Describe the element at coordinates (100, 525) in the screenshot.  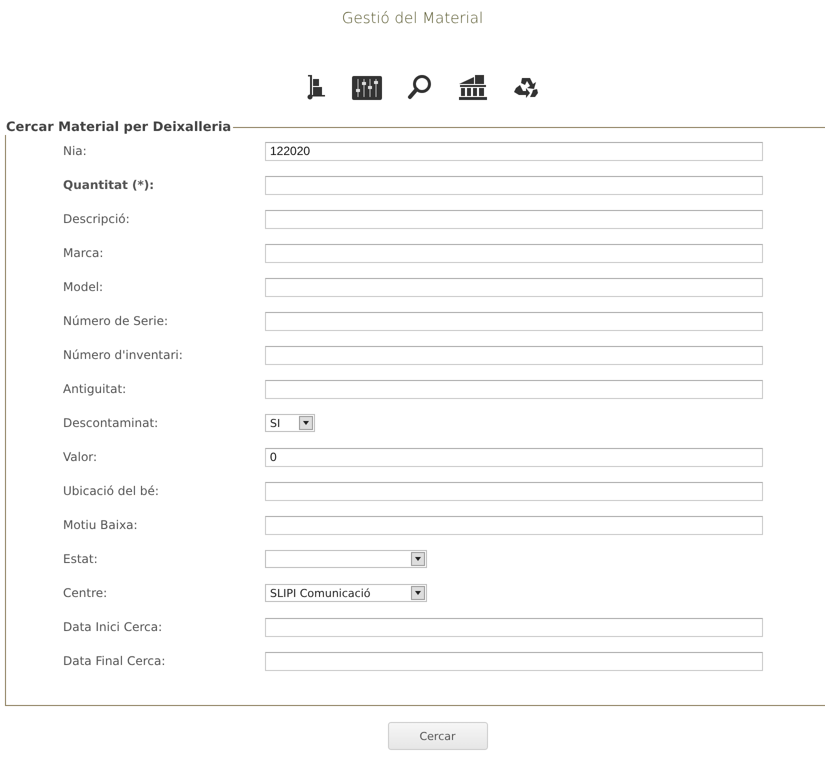
I see `field-label: Motiu Baixa:` at that location.